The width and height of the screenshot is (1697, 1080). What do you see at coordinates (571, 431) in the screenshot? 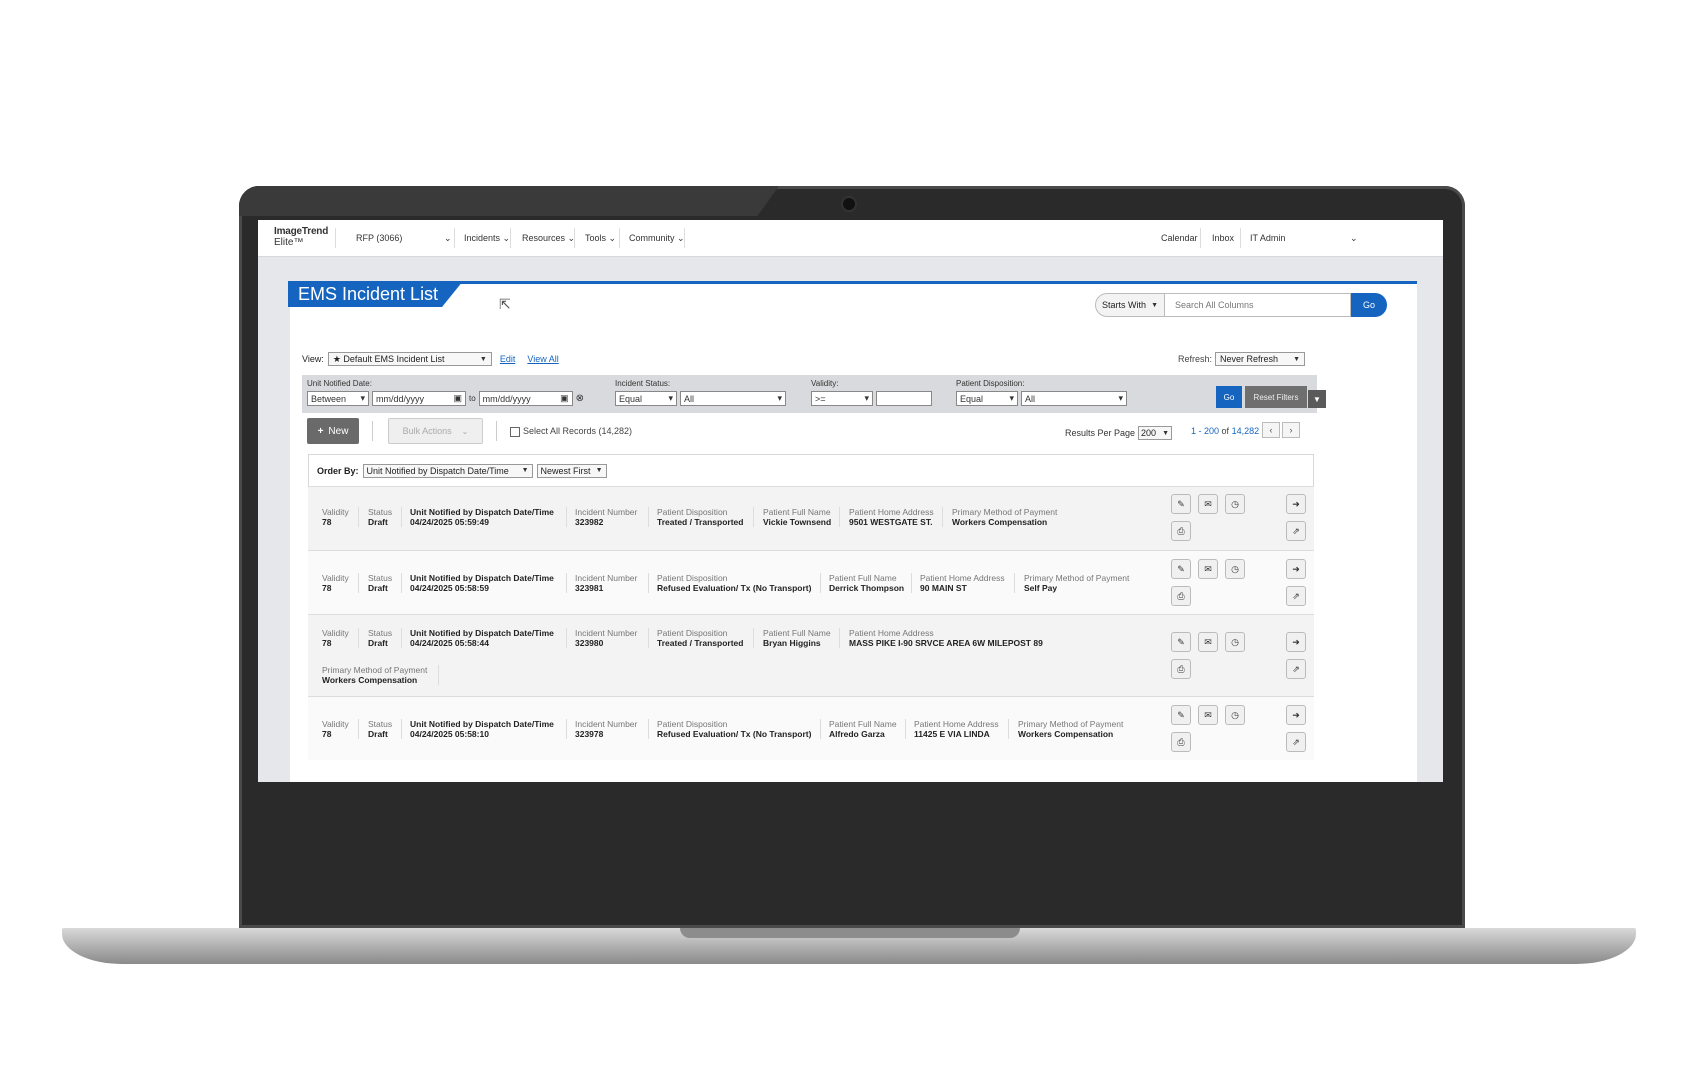
I see `select-all-records: Select All Records (14,282)` at bounding box center [571, 431].